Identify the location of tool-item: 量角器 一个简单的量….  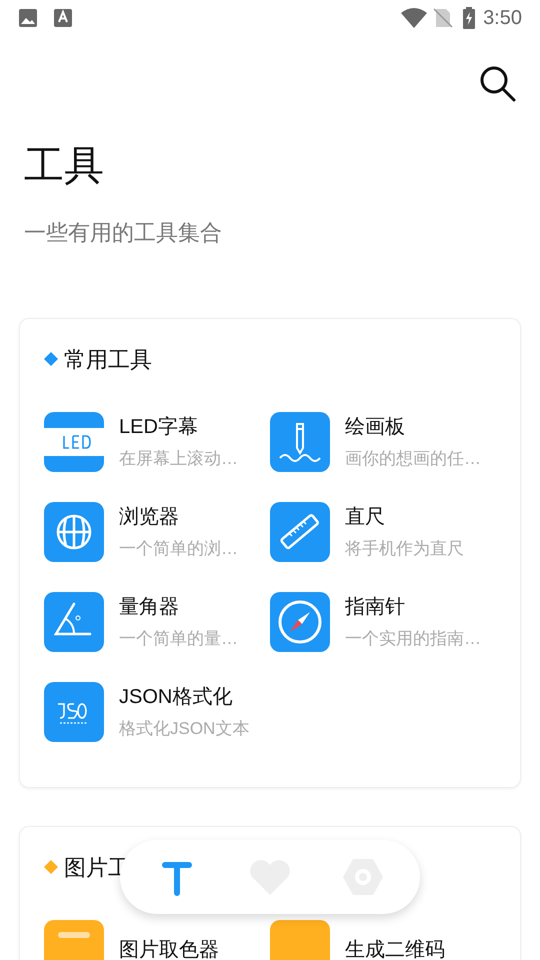
(157, 622).